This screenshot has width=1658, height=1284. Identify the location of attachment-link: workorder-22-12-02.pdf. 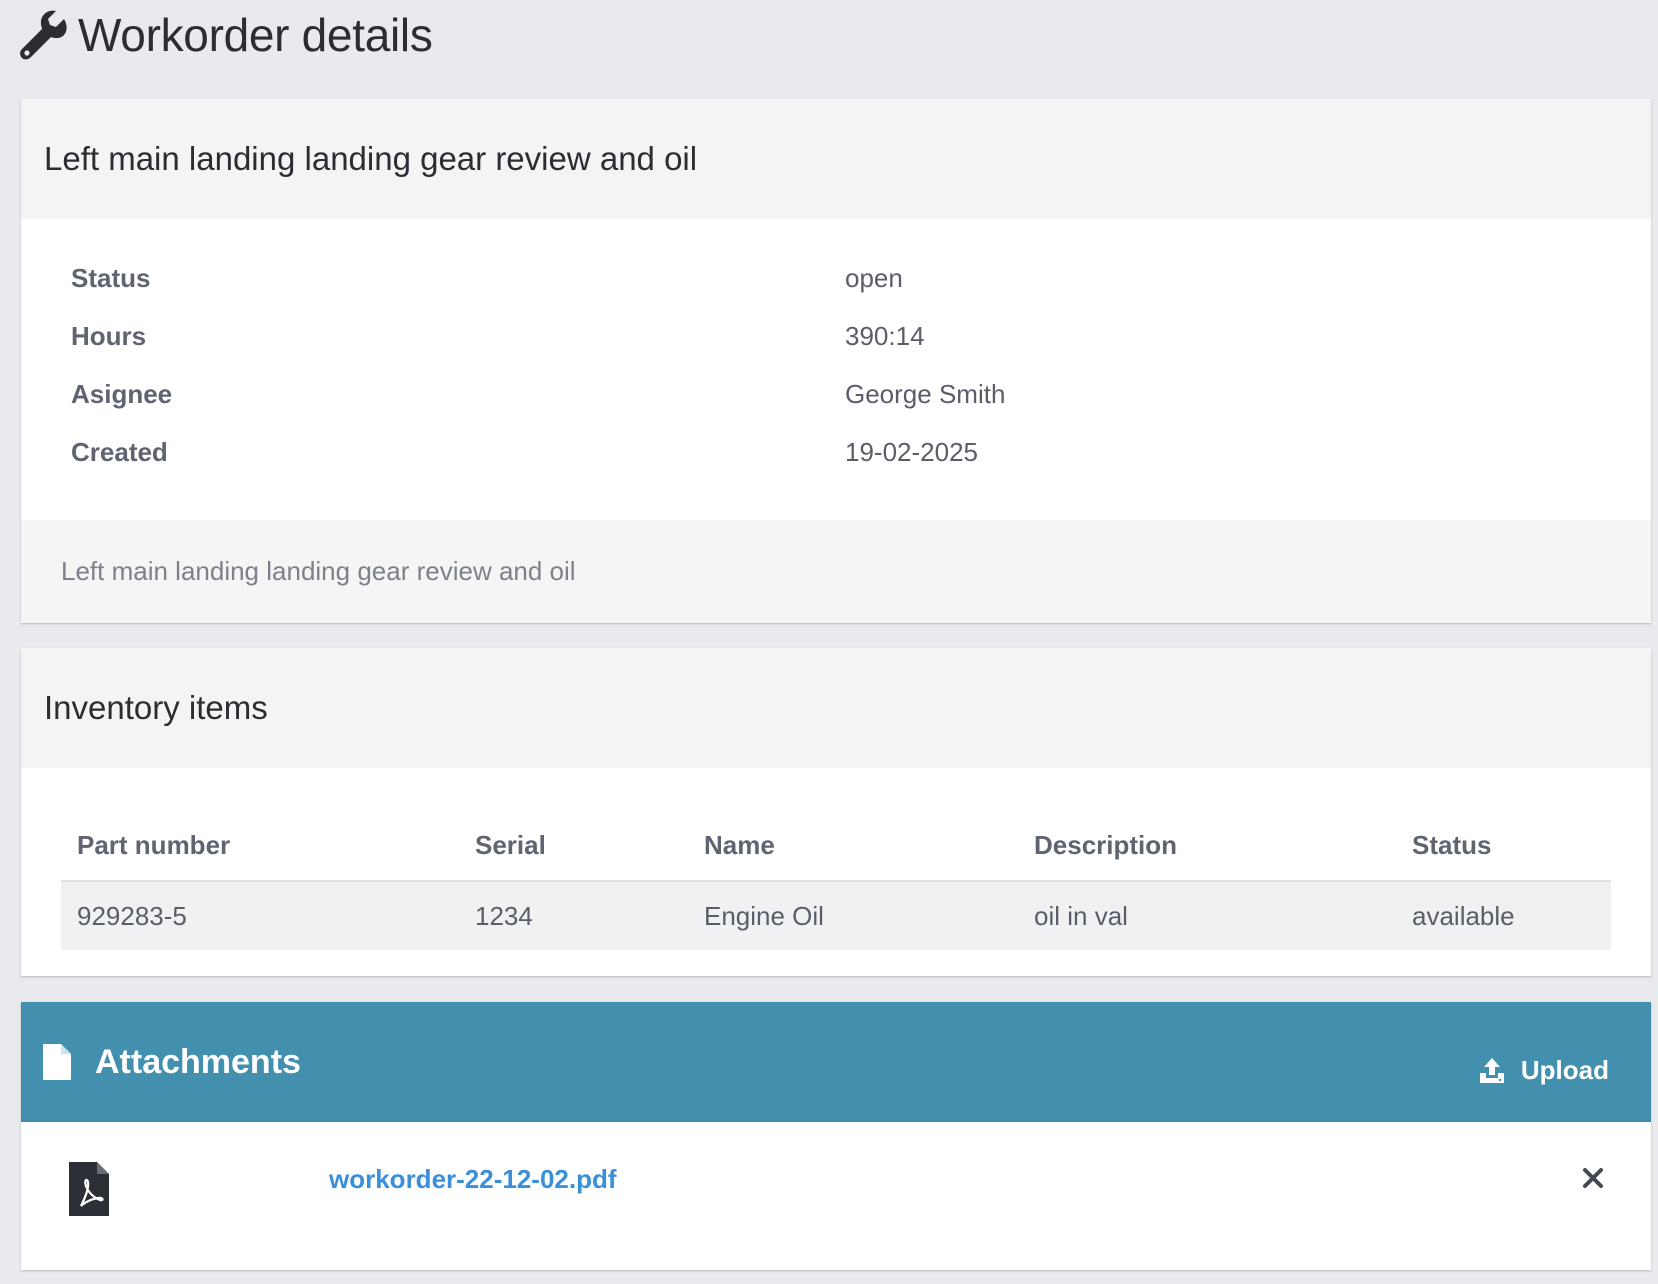
(473, 1179).